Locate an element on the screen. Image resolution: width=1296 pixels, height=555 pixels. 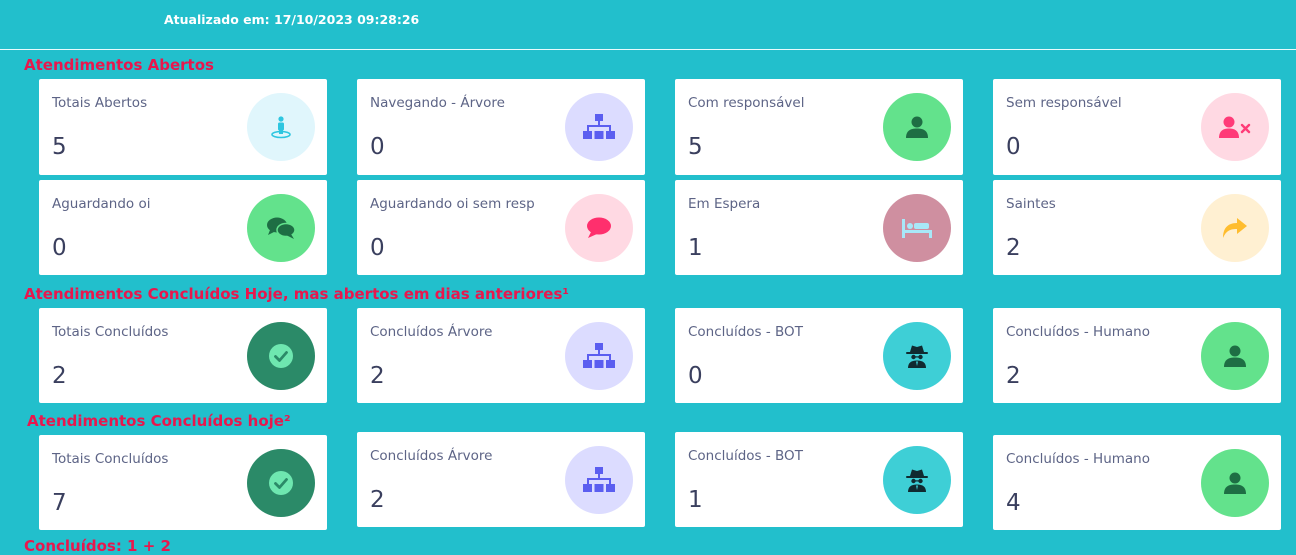
card-label: Com responsável is located at coordinates (746, 103).